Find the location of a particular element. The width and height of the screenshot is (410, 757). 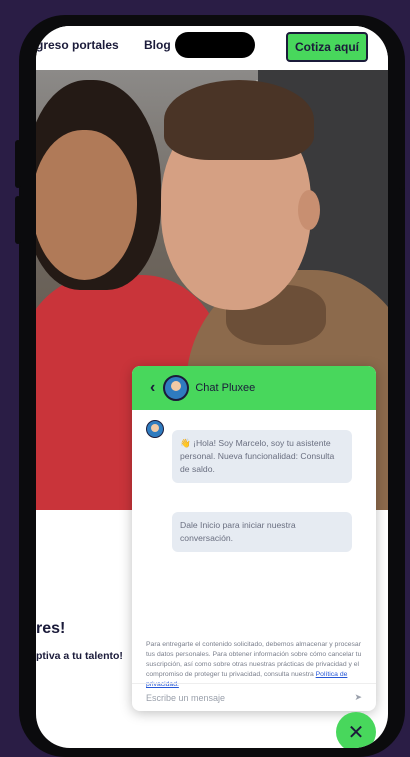

message-input-placeholder: Escribe un mensaje is located at coordinates (186, 697).